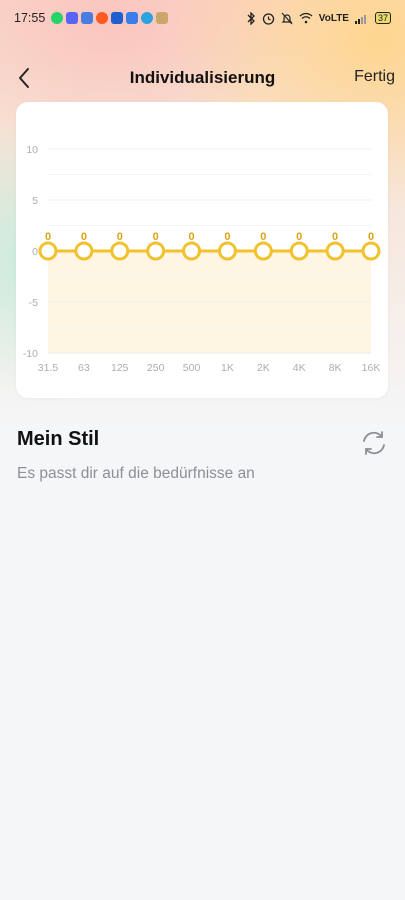  I want to click on app-header: Individualisierung Fertig, so click(202, 78).